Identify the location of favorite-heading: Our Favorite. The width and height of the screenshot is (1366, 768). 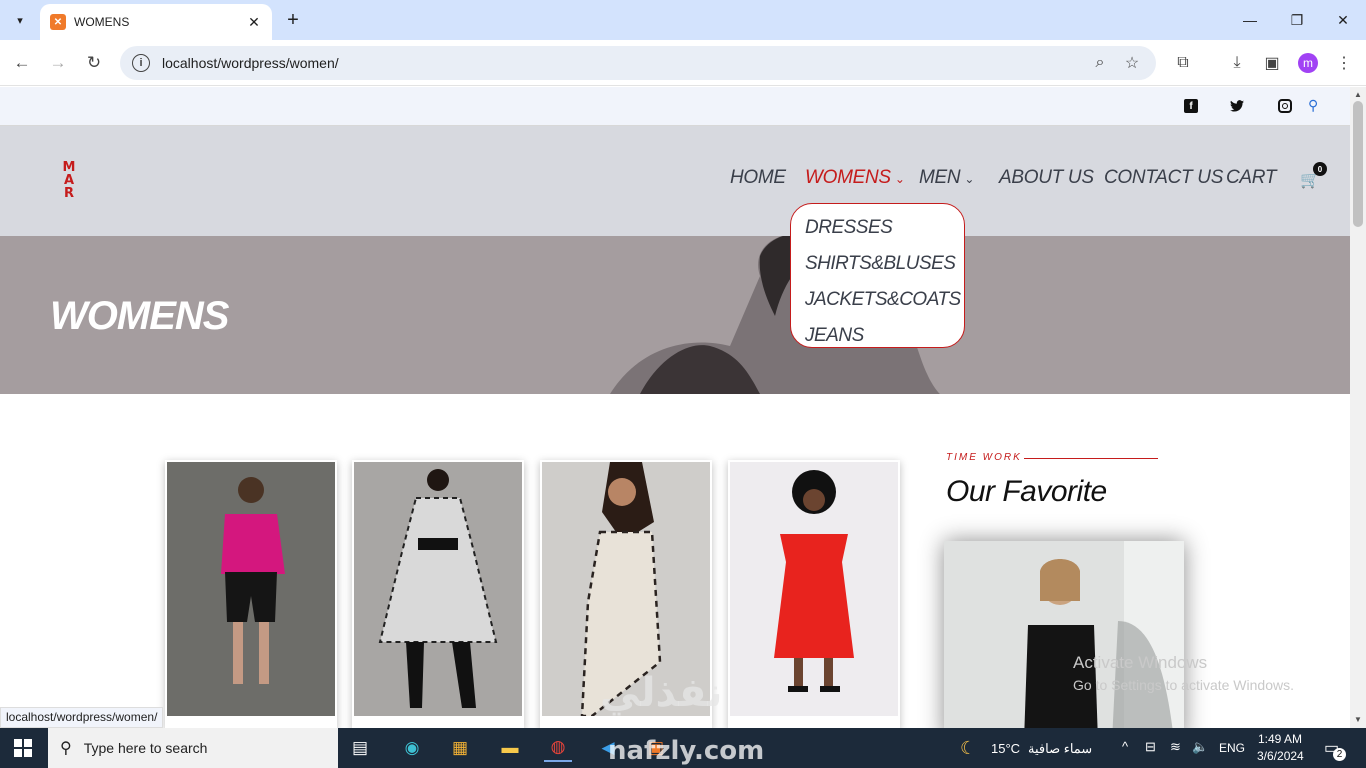
(1026, 491).